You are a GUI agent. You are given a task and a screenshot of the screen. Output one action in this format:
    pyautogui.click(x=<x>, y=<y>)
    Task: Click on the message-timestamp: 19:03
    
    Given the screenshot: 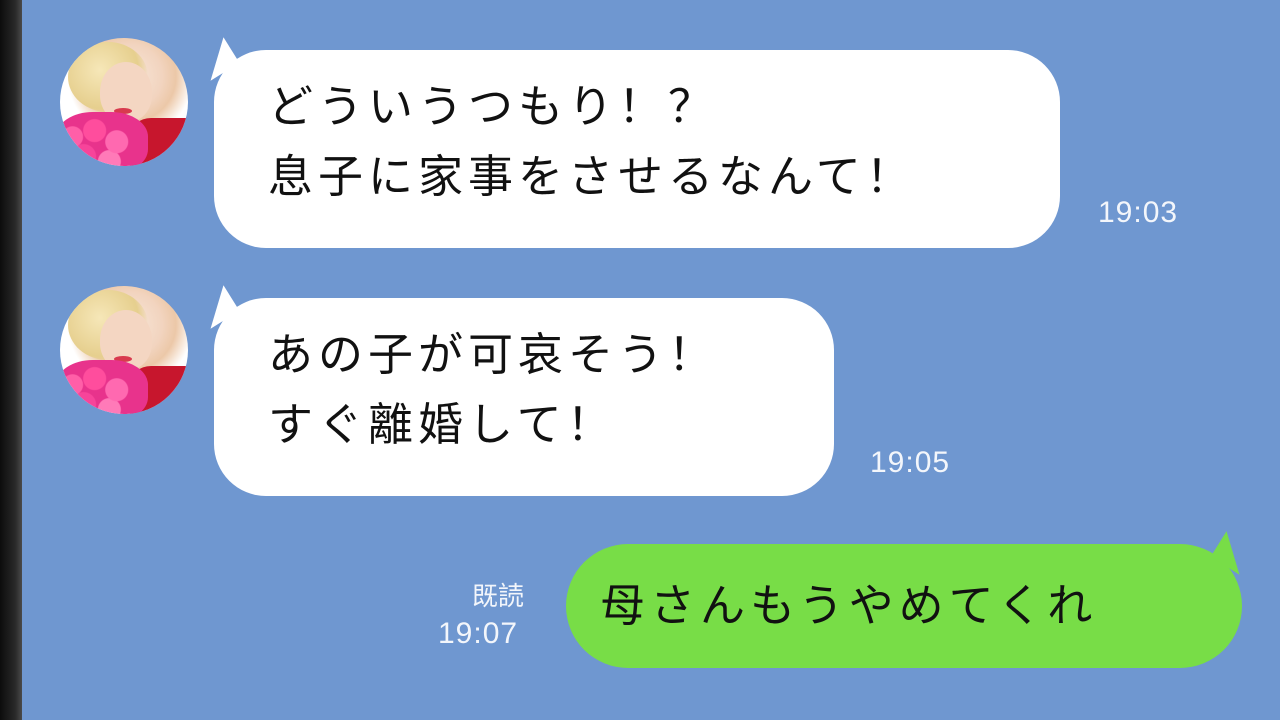 What is the action you would take?
    pyautogui.click(x=1138, y=212)
    